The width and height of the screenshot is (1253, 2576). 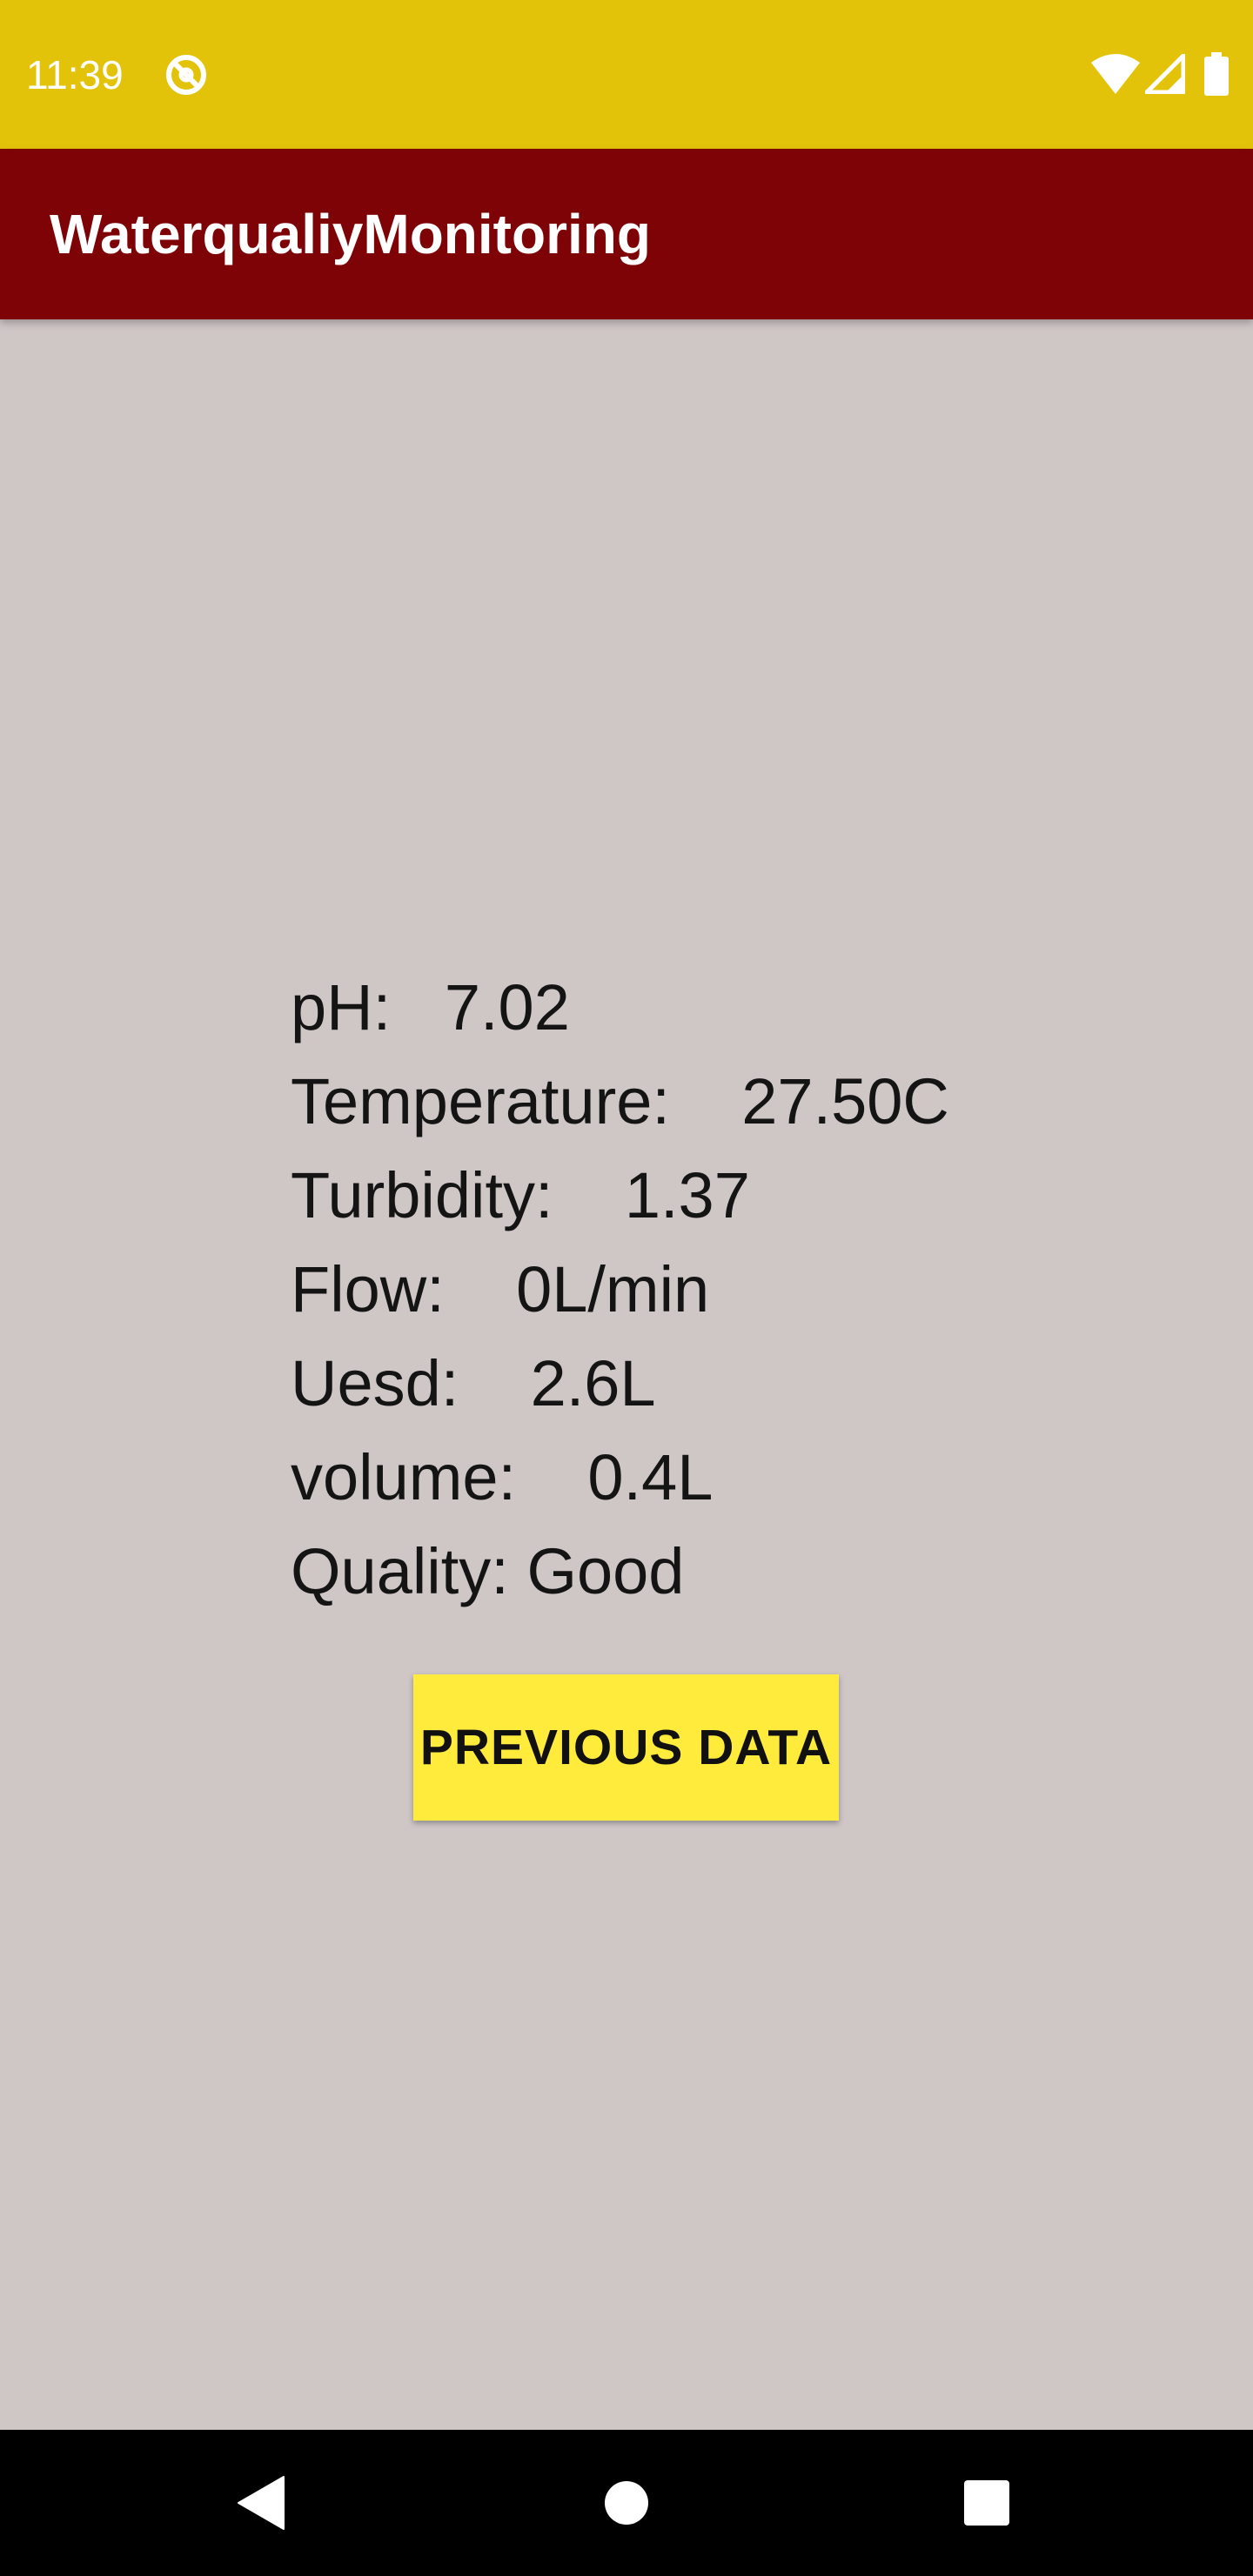 I want to click on reading-used: Uesd: 2.6L, so click(x=620, y=1384).